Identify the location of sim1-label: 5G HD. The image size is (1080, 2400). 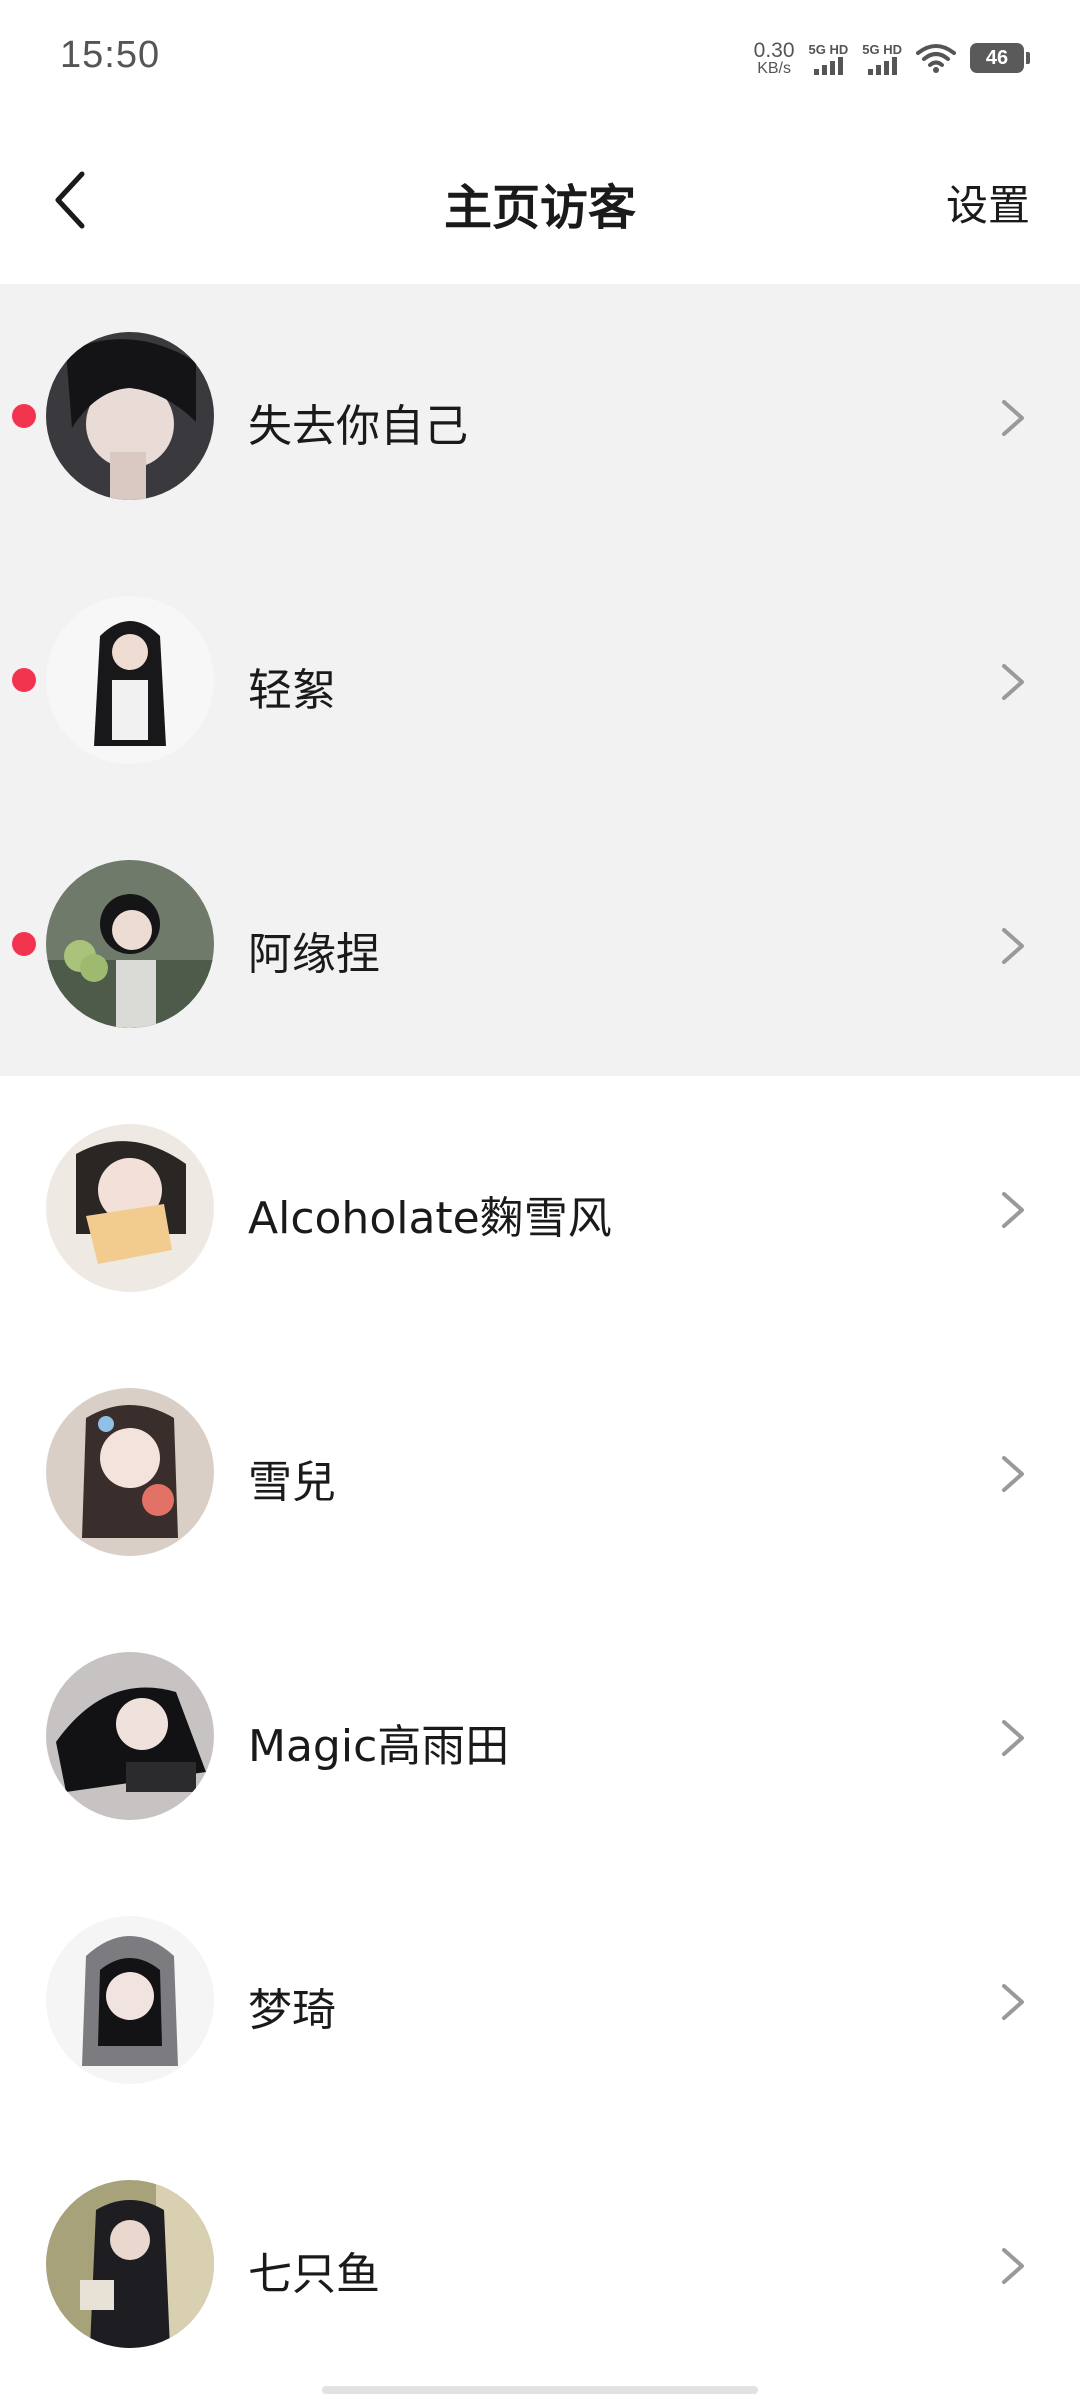
(828, 49).